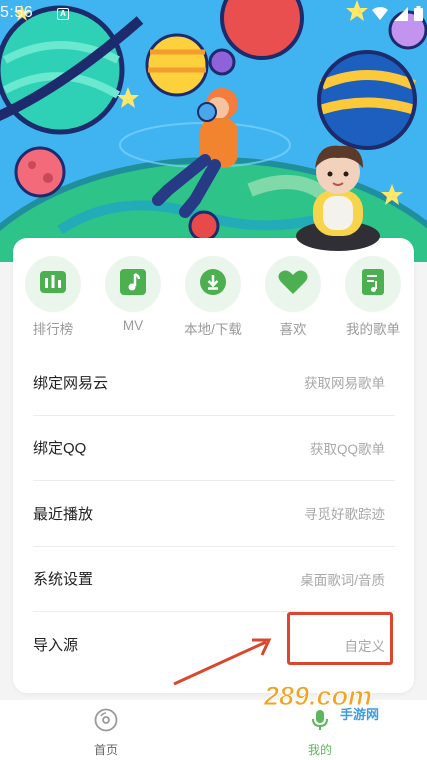  What do you see at coordinates (338, 198) in the screenshot?
I see `cartoon-character` at bounding box center [338, 198].